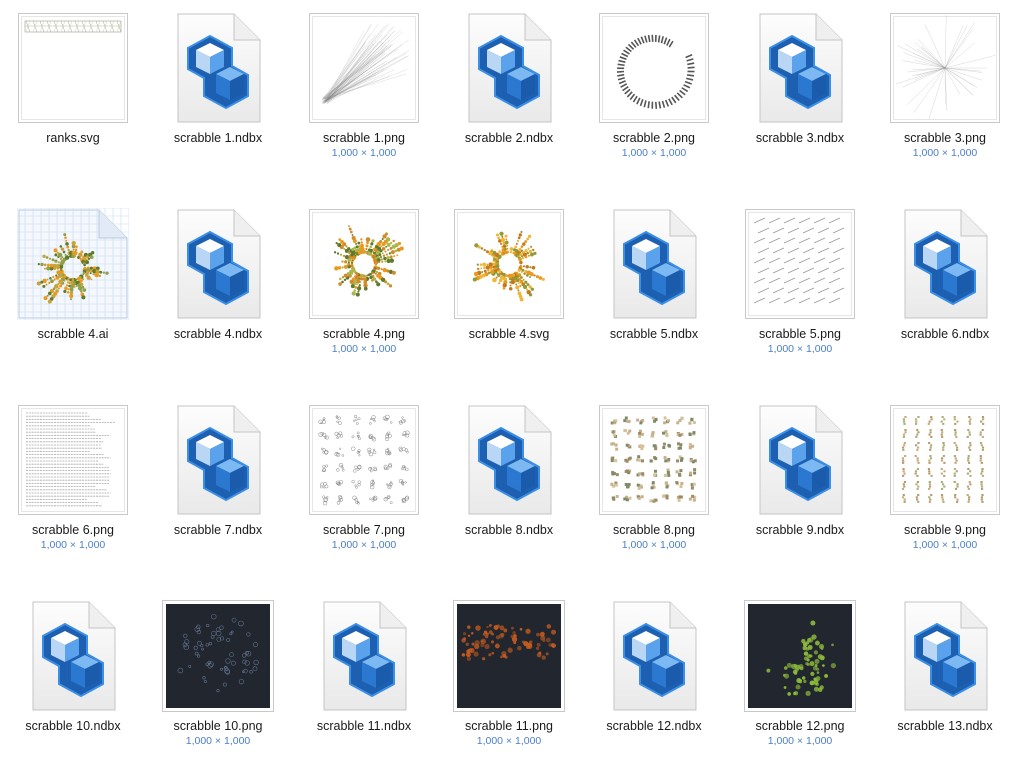 The image size is (1013, 778). I want to click on file-name: scrabble 4.ai, so click(73, 334).